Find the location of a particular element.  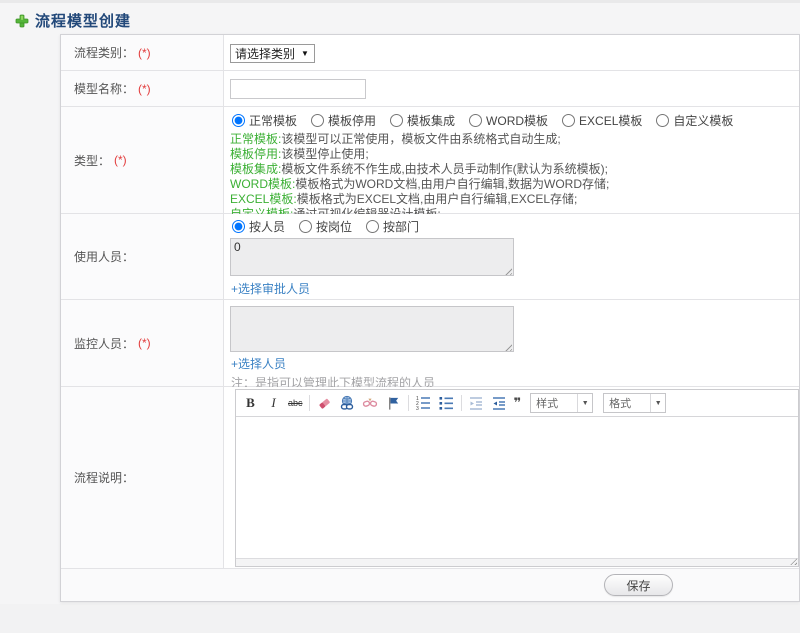

editor-toolbar: B I abc 1 2 3 ❞ 样式 ▼ 格式 ▼ is located at coordinates (517, 403).